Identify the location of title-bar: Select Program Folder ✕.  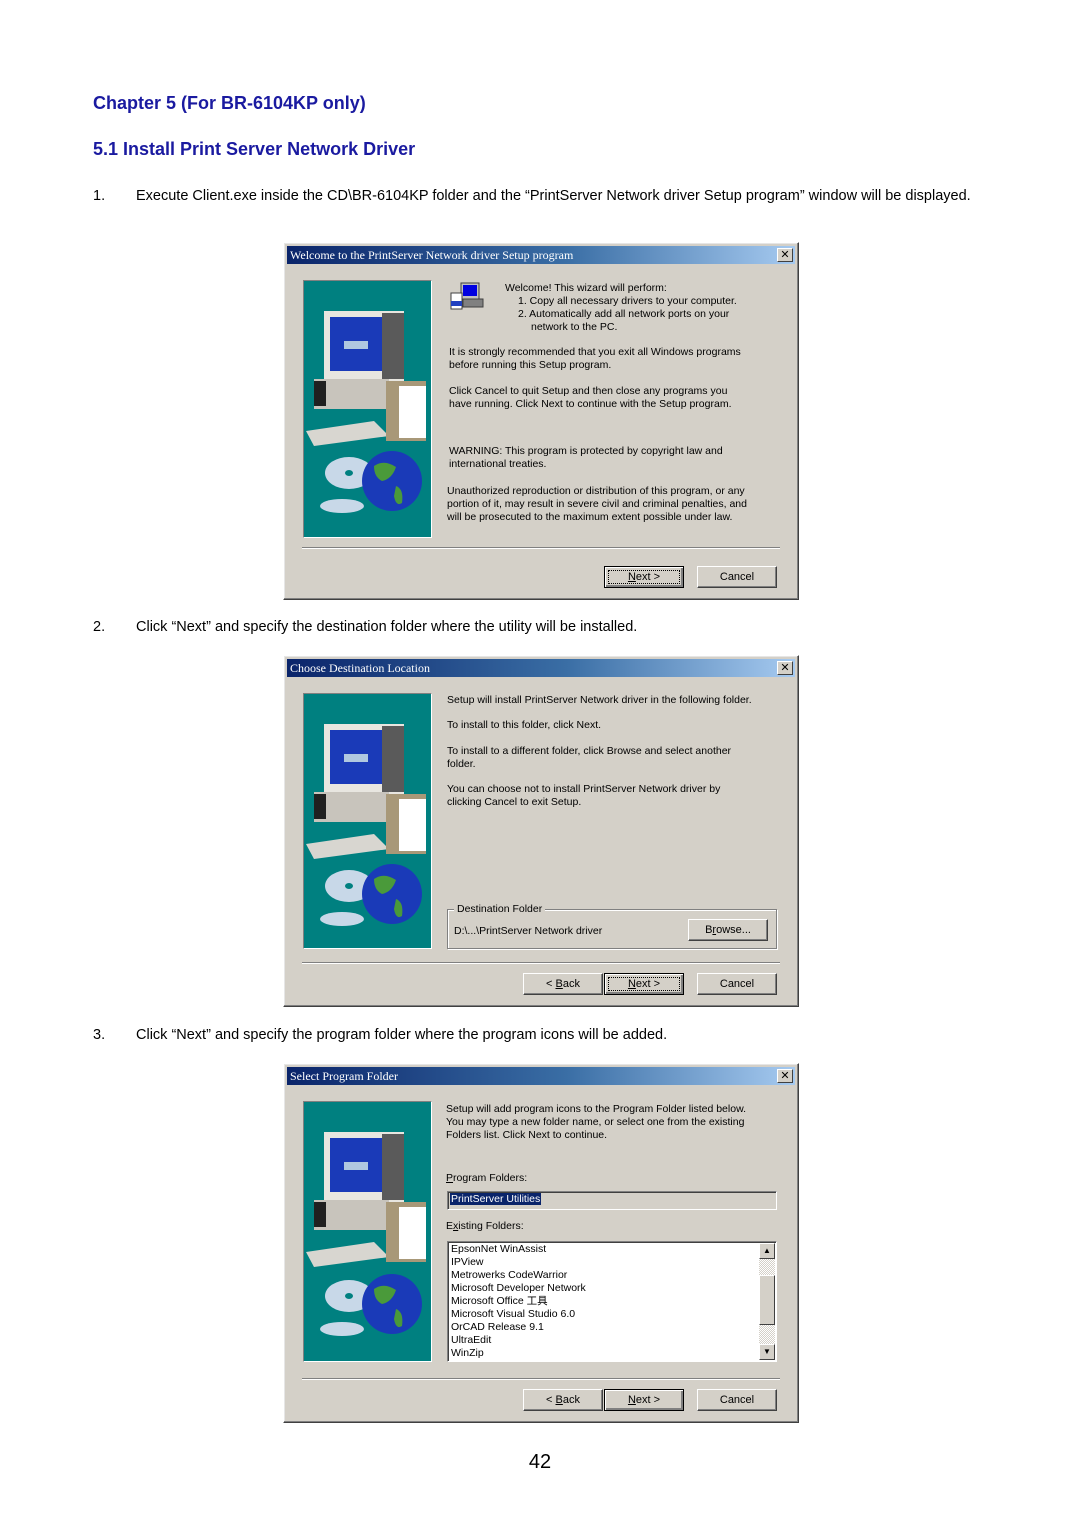
(541, 1076).